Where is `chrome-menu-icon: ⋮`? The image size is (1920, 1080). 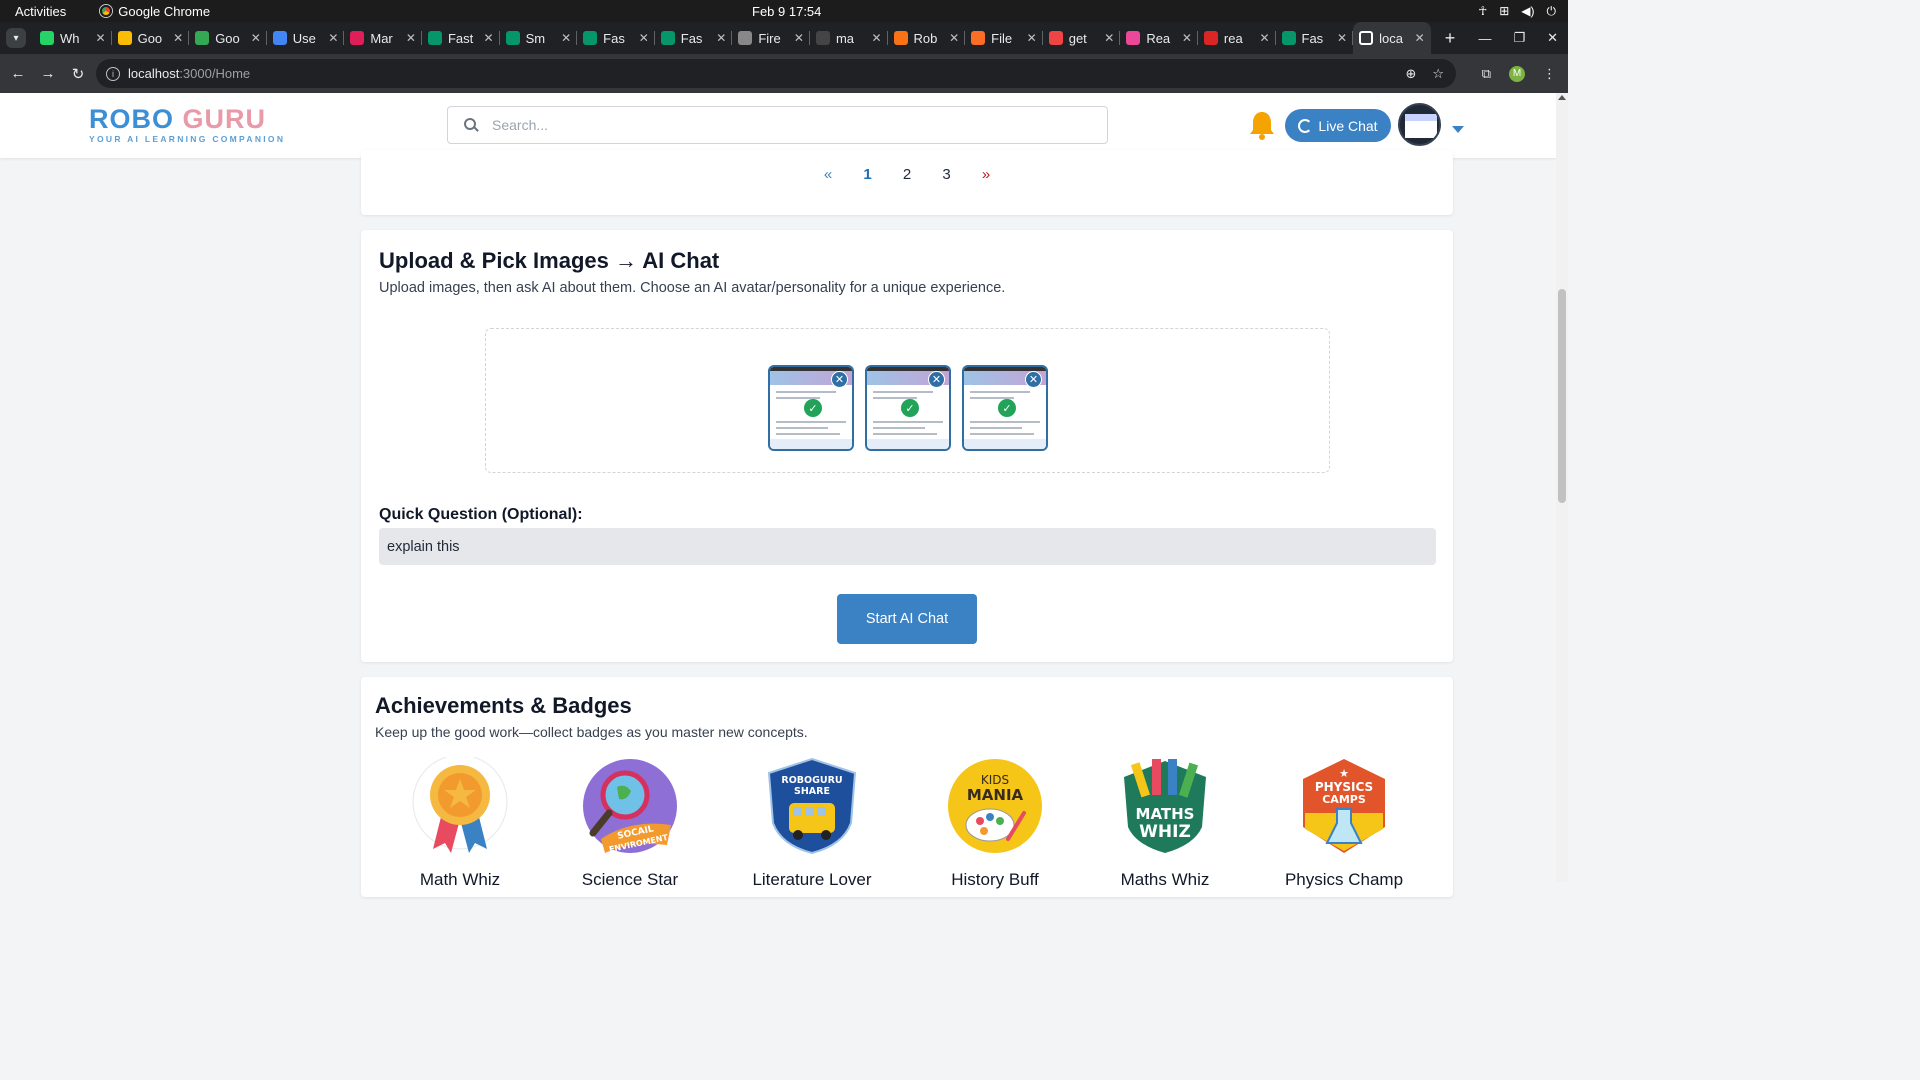
chrome-menu-icon: ⋮ is located at coordinates (1549, 74).